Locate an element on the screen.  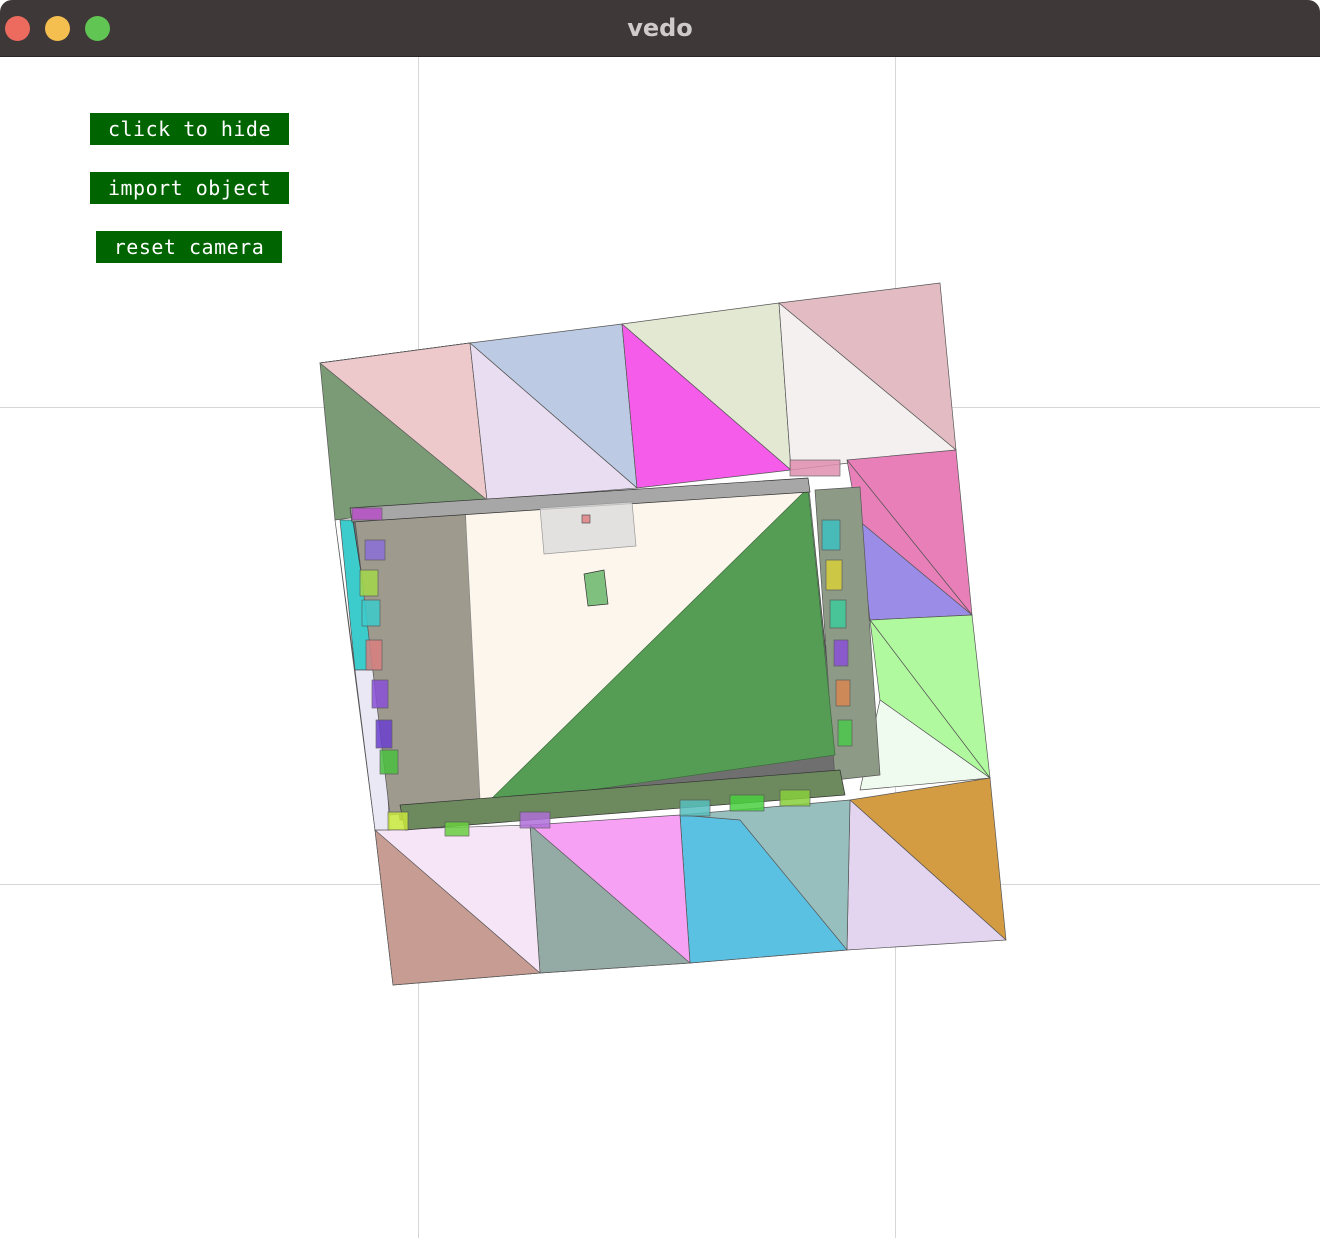
window-title: vedo is located at coordinates (660, 28).